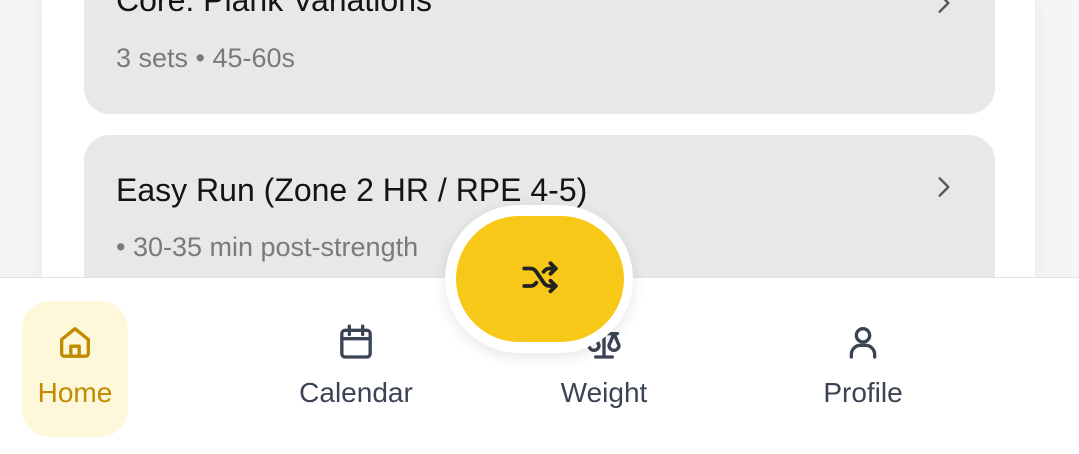  I want to click on exercise-title: Easy Run (Zone 2 HR / RPE 4-5), so click(352, 190).